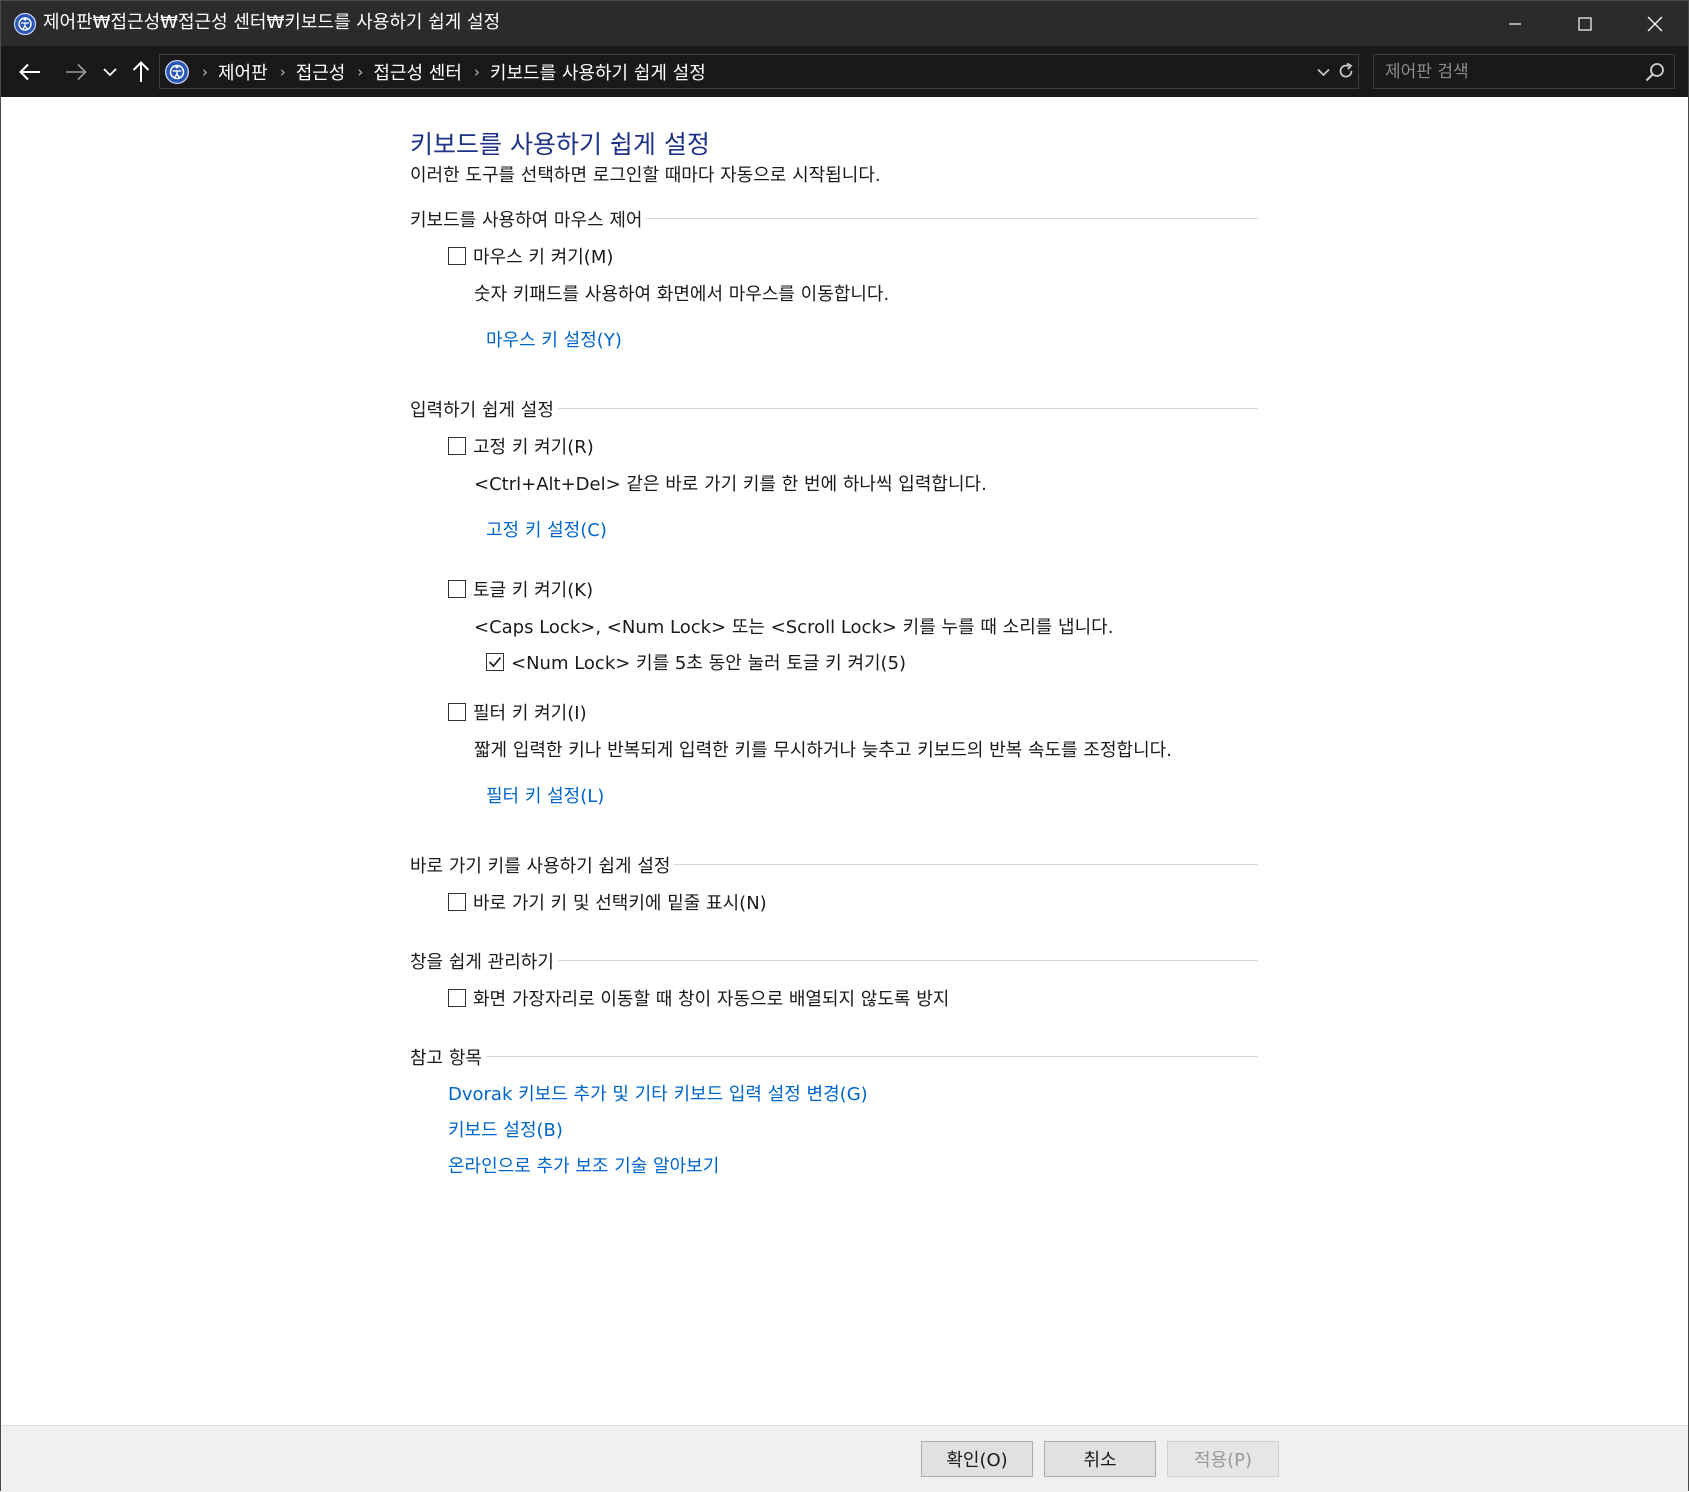 The image size is (1689, 1492). Describe the element at coordinates (583, 1165) in the screenshot. I see `see-also-link-assistive-tech: 온라인으로 추가 보조 기술 알아보기` at that location.